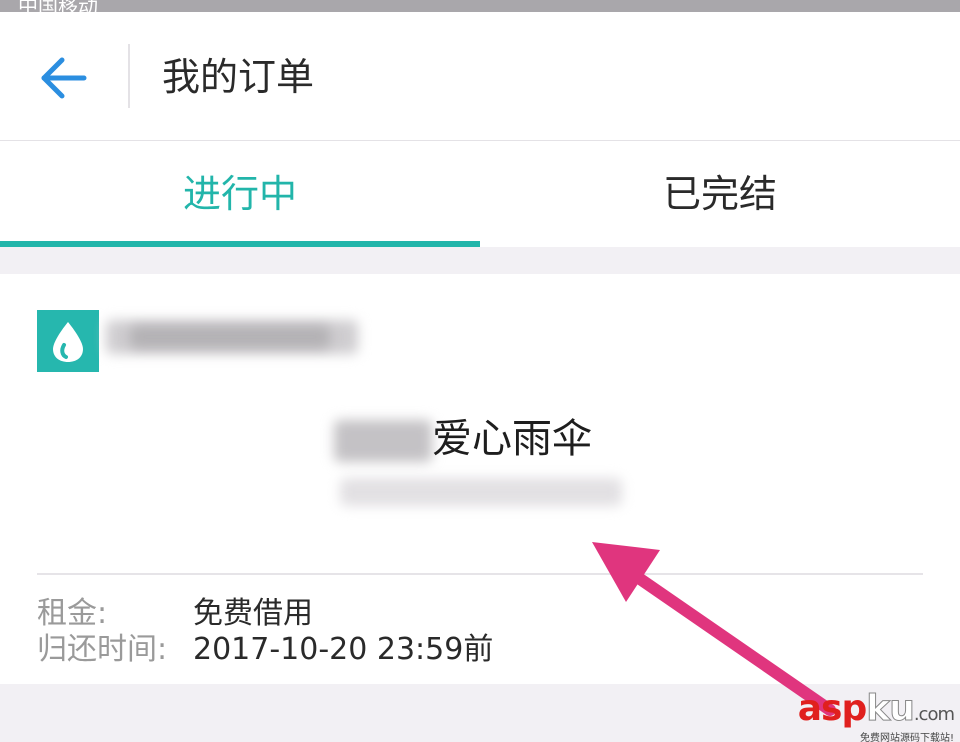  Describe the element at coordinates (72, 613) in the screenshot. I see `rent-label: 租金:` at that location.